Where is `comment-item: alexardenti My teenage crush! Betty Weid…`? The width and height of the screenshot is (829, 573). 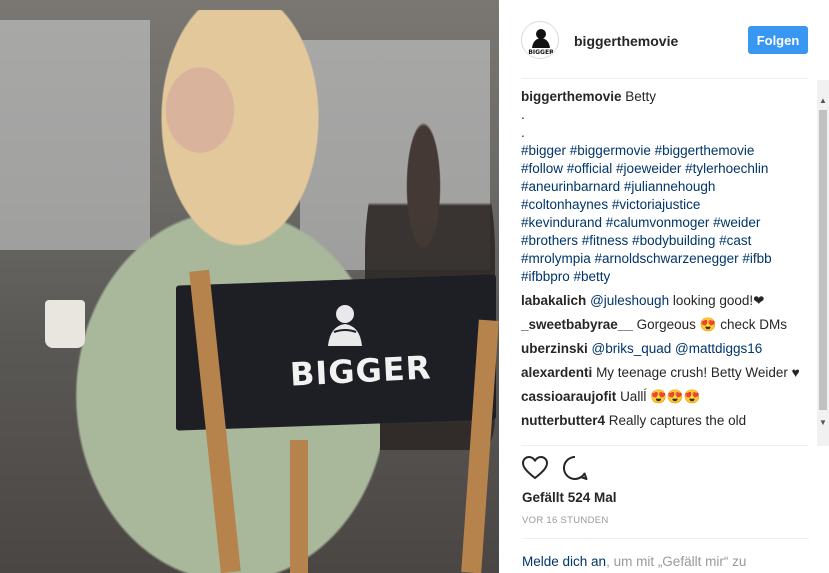 comment-item: alexardenti My teenage crush! Betty Weid… is located at coordinates (664, 373).